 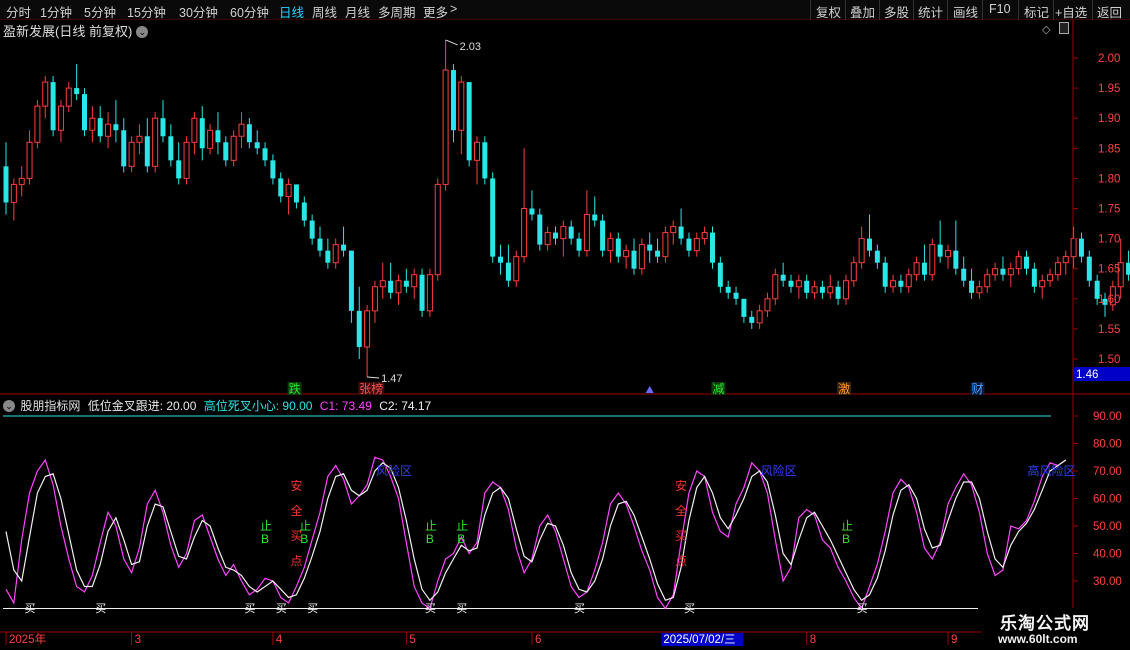 What do you see at coordinates (718, 389) in the screenshot?
I see `event-tag: 减` at bounding box center [718, 389].